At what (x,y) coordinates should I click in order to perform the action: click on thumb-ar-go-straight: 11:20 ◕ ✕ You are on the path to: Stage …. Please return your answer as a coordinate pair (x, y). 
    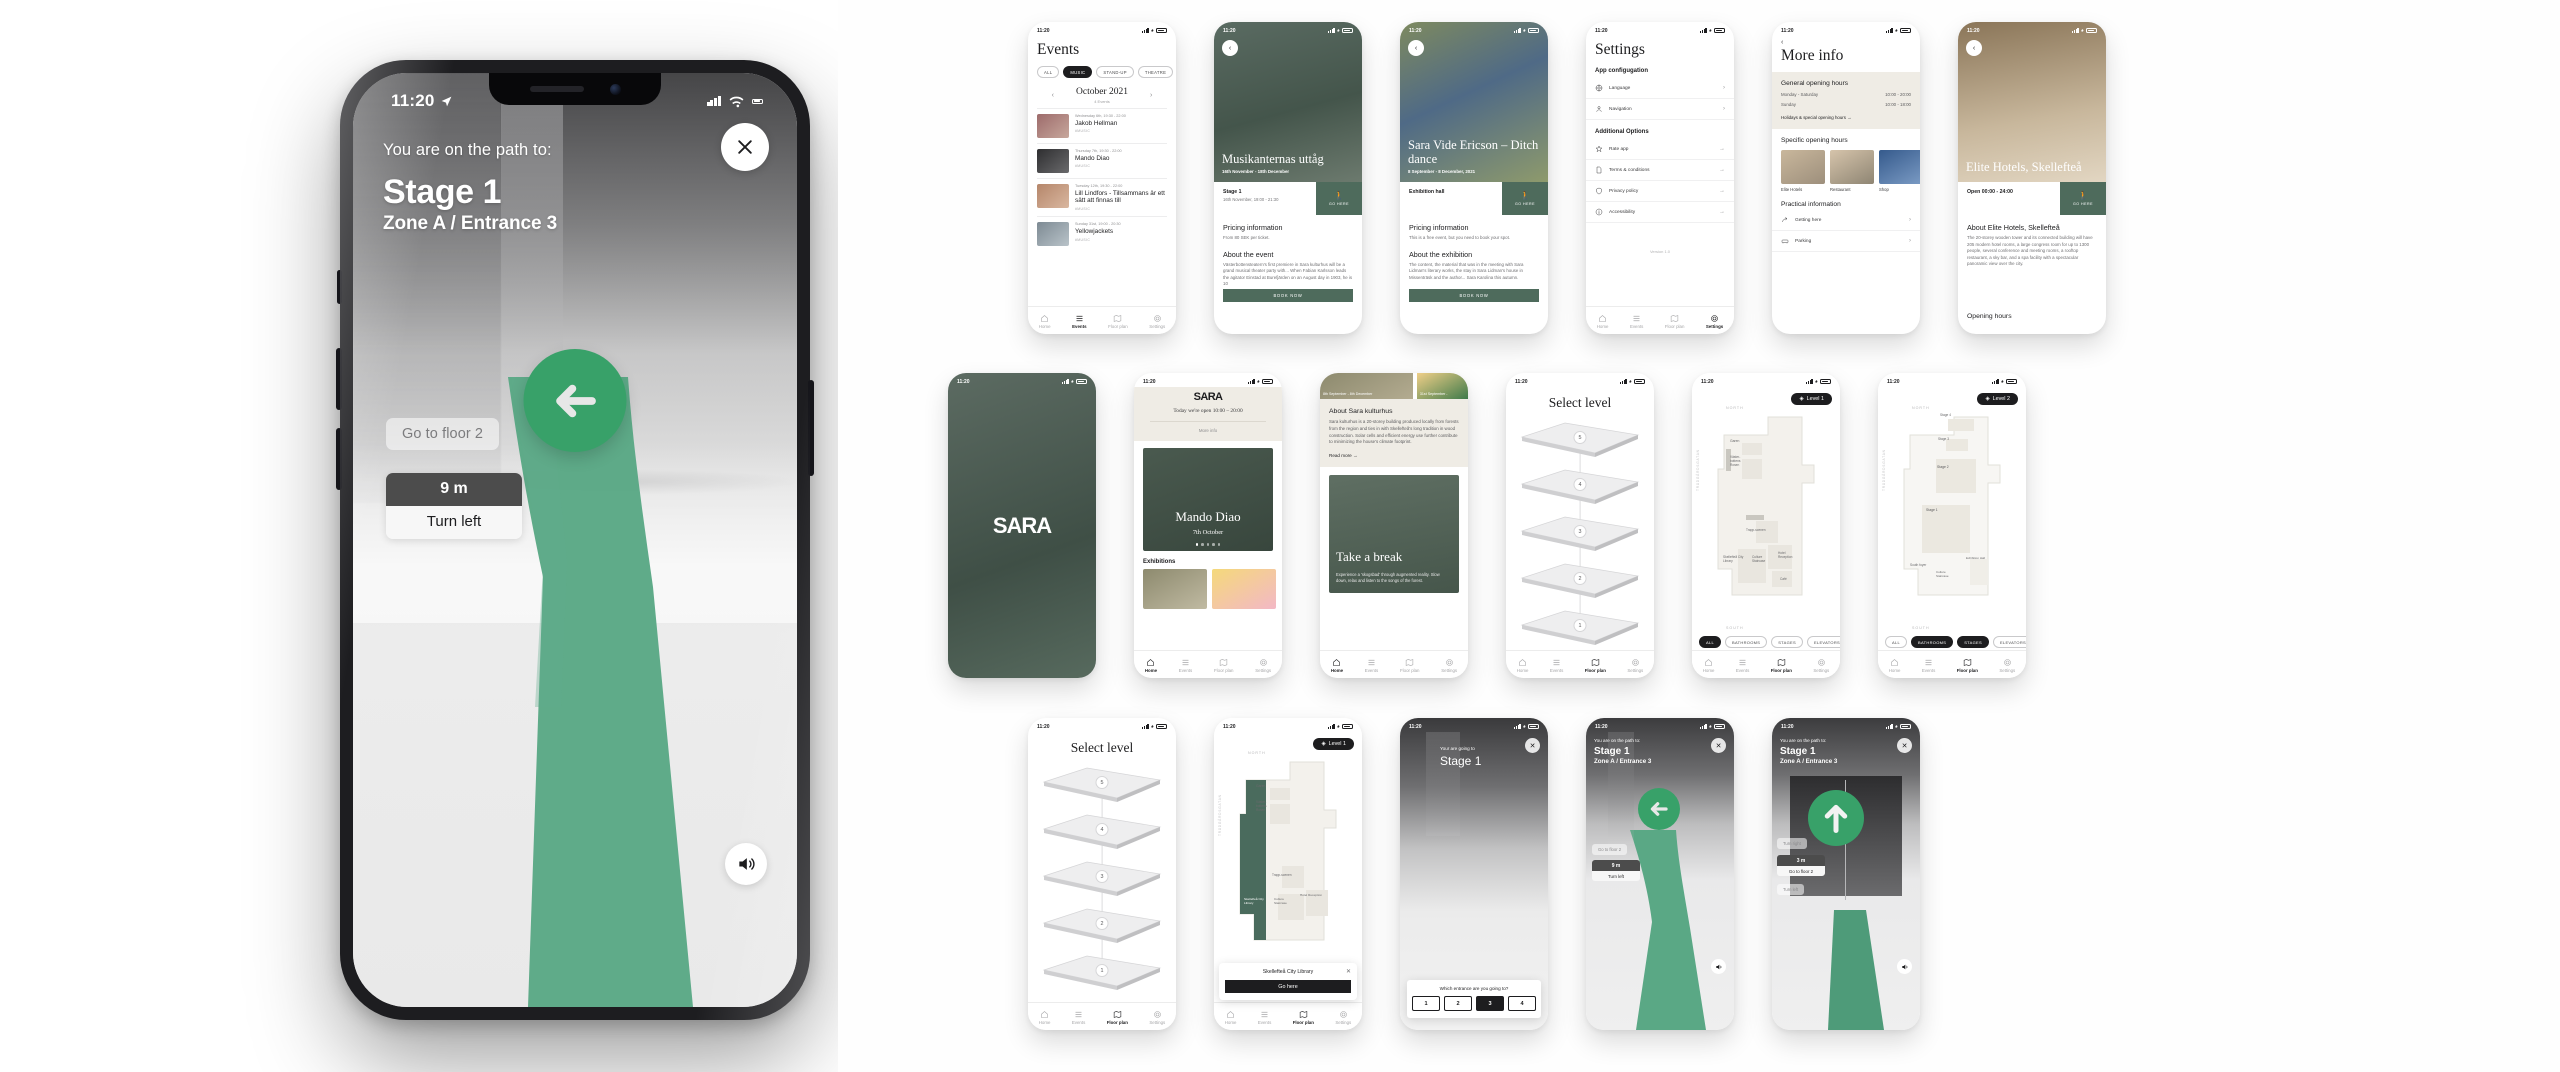
    Looking at the image, I should click on (1846, 874).